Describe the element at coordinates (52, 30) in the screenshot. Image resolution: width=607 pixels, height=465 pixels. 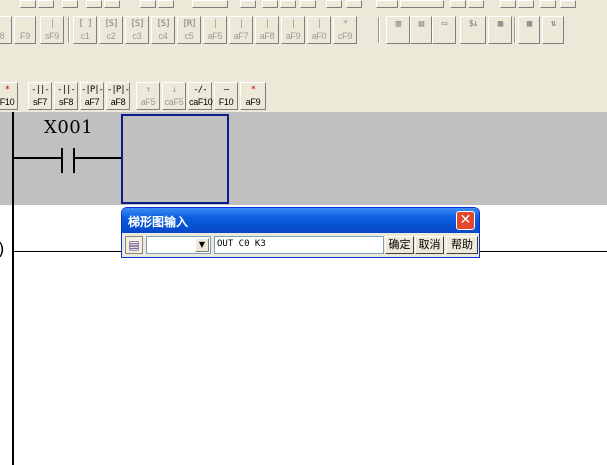
I see `toolbar-button-sf9: | sF9` at that location.